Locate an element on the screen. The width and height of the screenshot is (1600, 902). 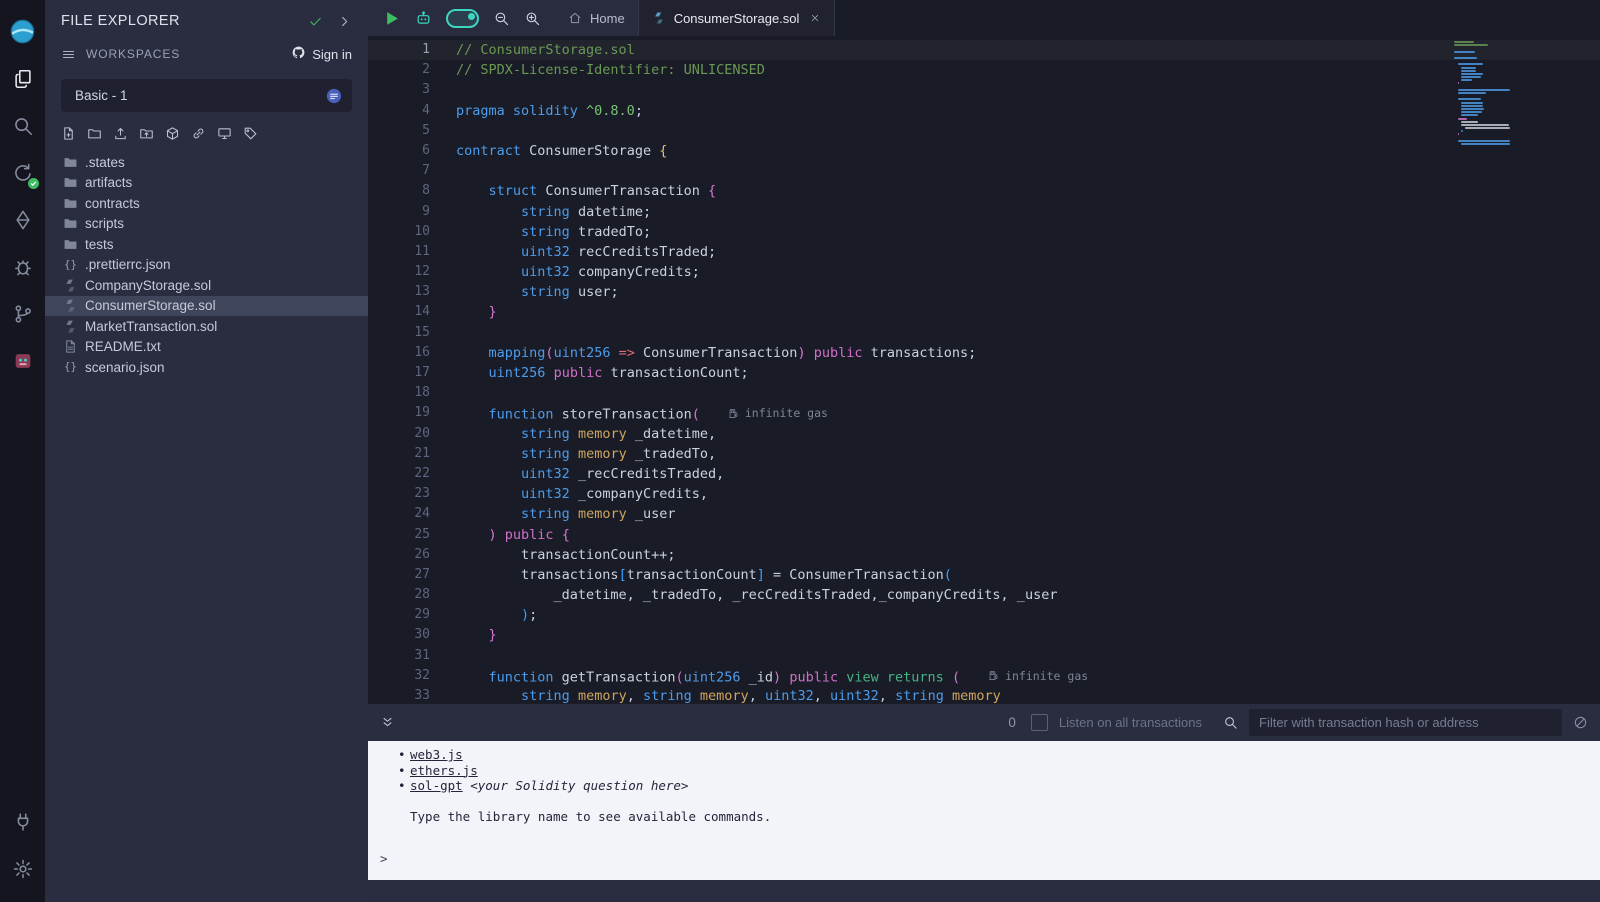
tag-icon is located at coordinates (250, 133).